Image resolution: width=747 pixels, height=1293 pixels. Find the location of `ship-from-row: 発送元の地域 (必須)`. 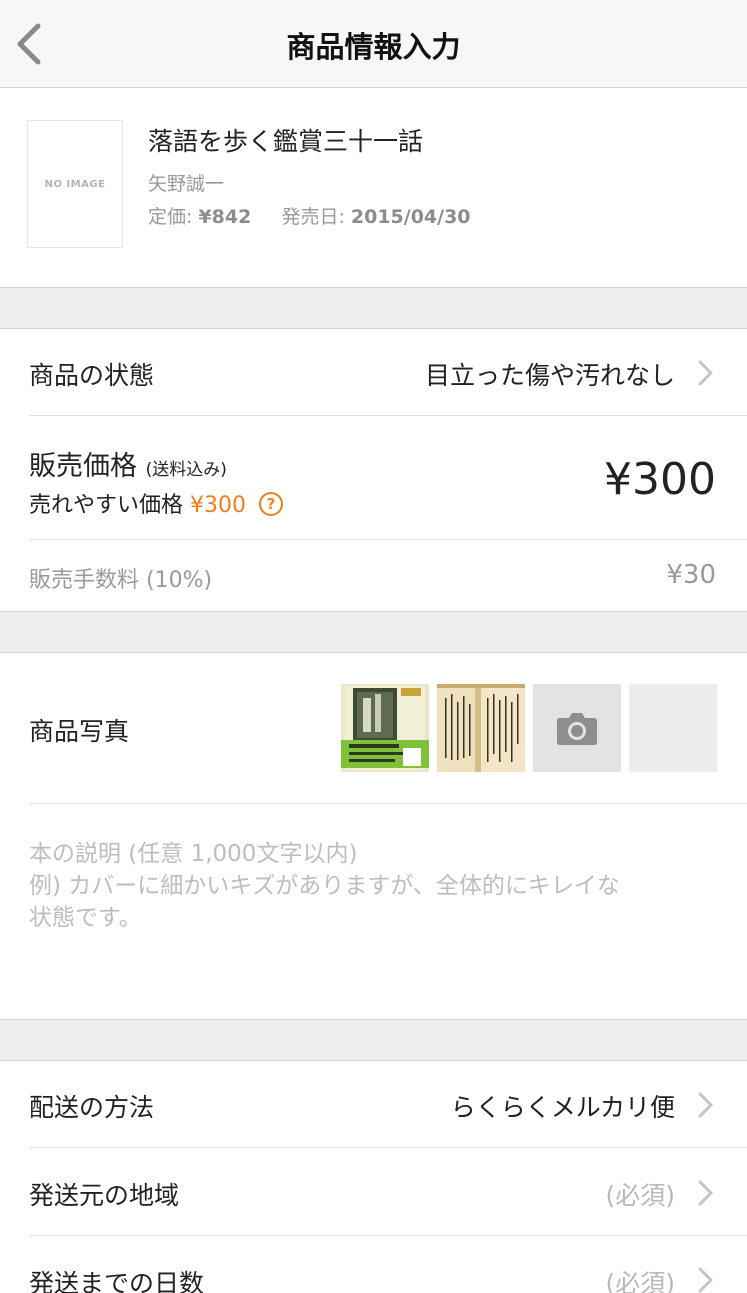

ship-from-row: 発送元の地域 (必須) is located at coordinates (373, 1191).